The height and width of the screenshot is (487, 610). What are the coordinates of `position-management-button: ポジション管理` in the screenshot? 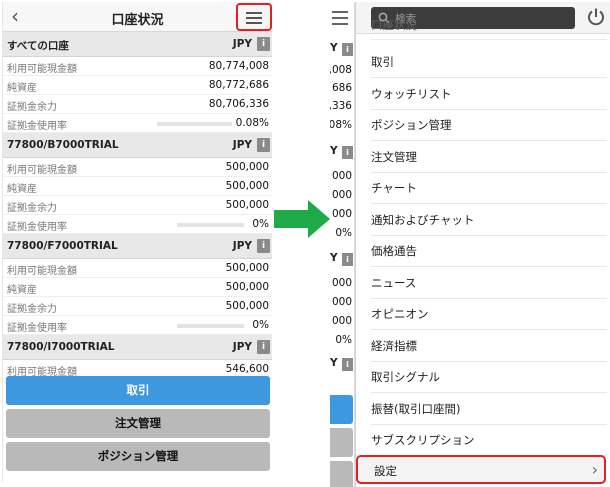 It's located at (138, 456).